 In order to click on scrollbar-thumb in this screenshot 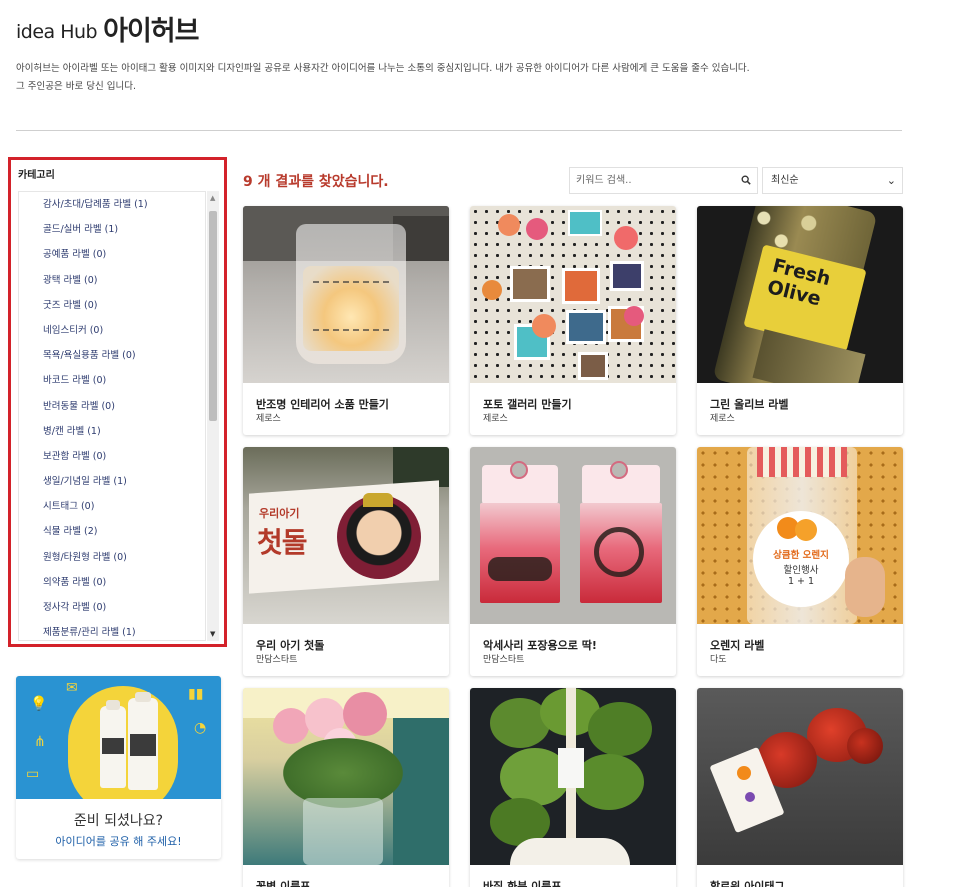, I will do `click(213, 316)`.